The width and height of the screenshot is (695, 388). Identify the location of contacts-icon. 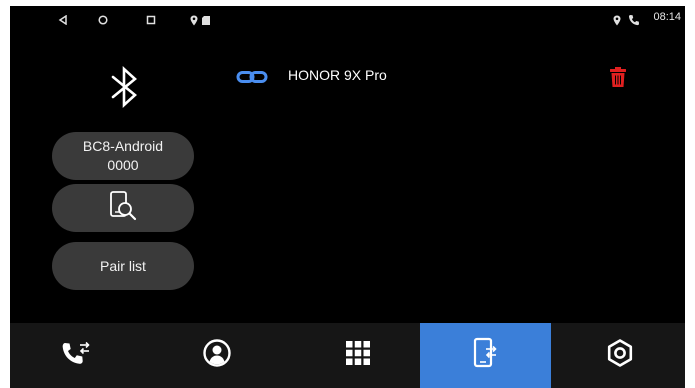
(216, 355).